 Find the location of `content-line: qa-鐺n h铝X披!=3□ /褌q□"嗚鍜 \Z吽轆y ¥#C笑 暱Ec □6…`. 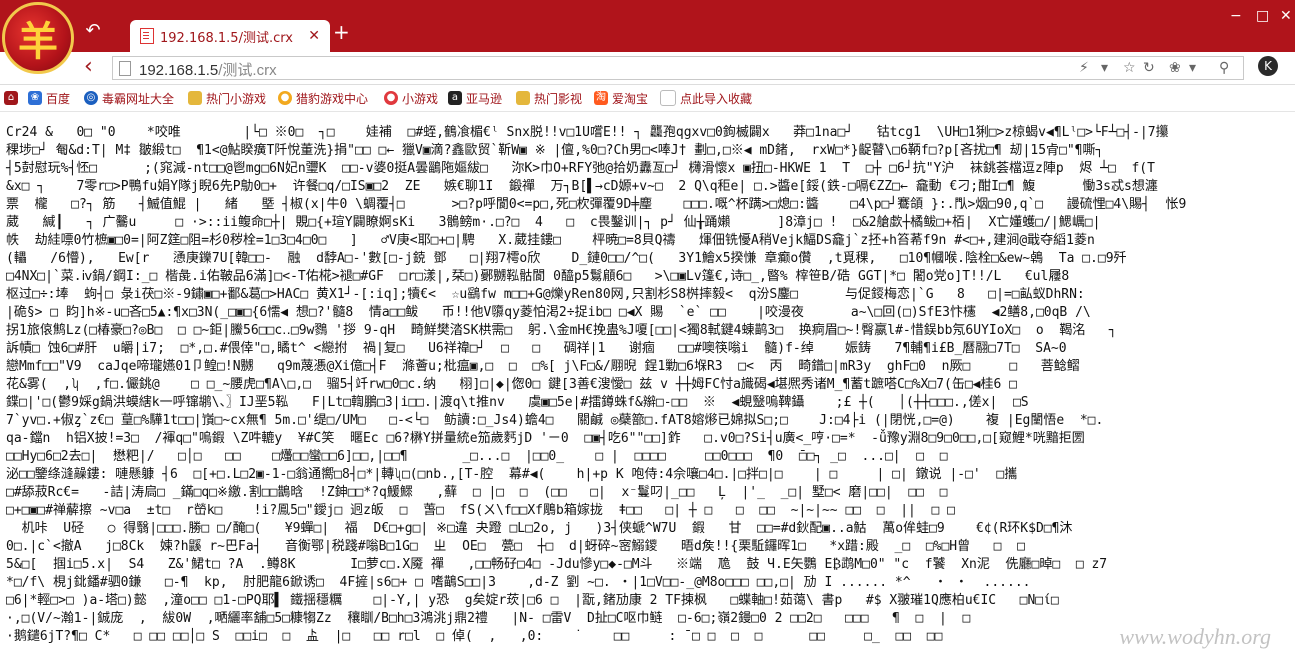

content-line: qa-鐺n h铝X披!=3□ /褌q□"嗚鍜 \Z吽轆y ¥#C笑 暱Ec □6… is located at coordinates (545, 438).